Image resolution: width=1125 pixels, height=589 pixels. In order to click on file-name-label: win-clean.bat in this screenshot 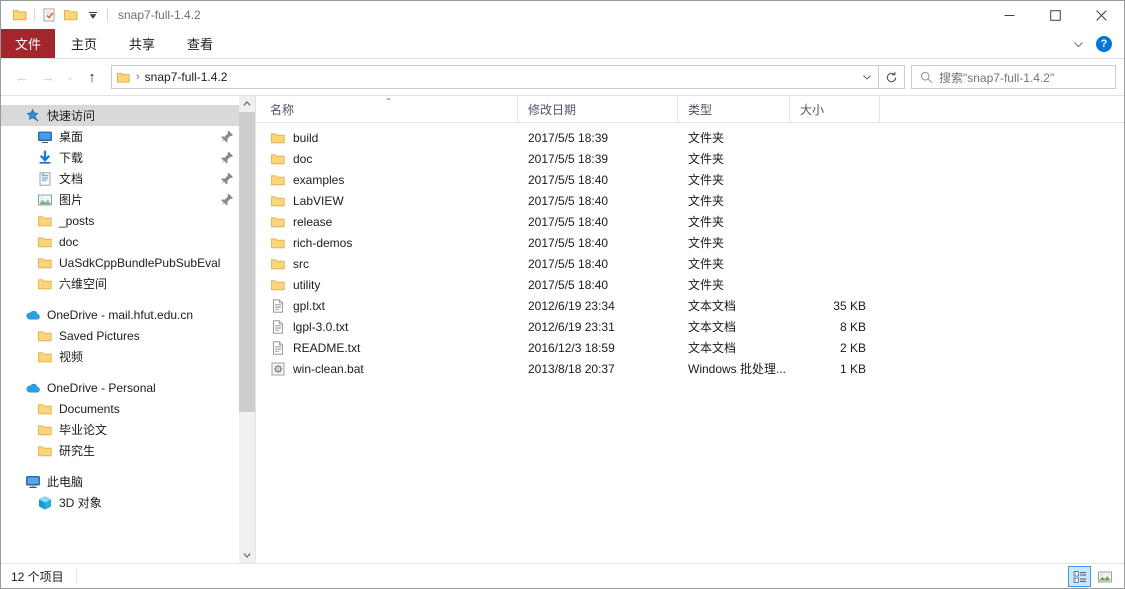, I will do `click(328, 368)`.